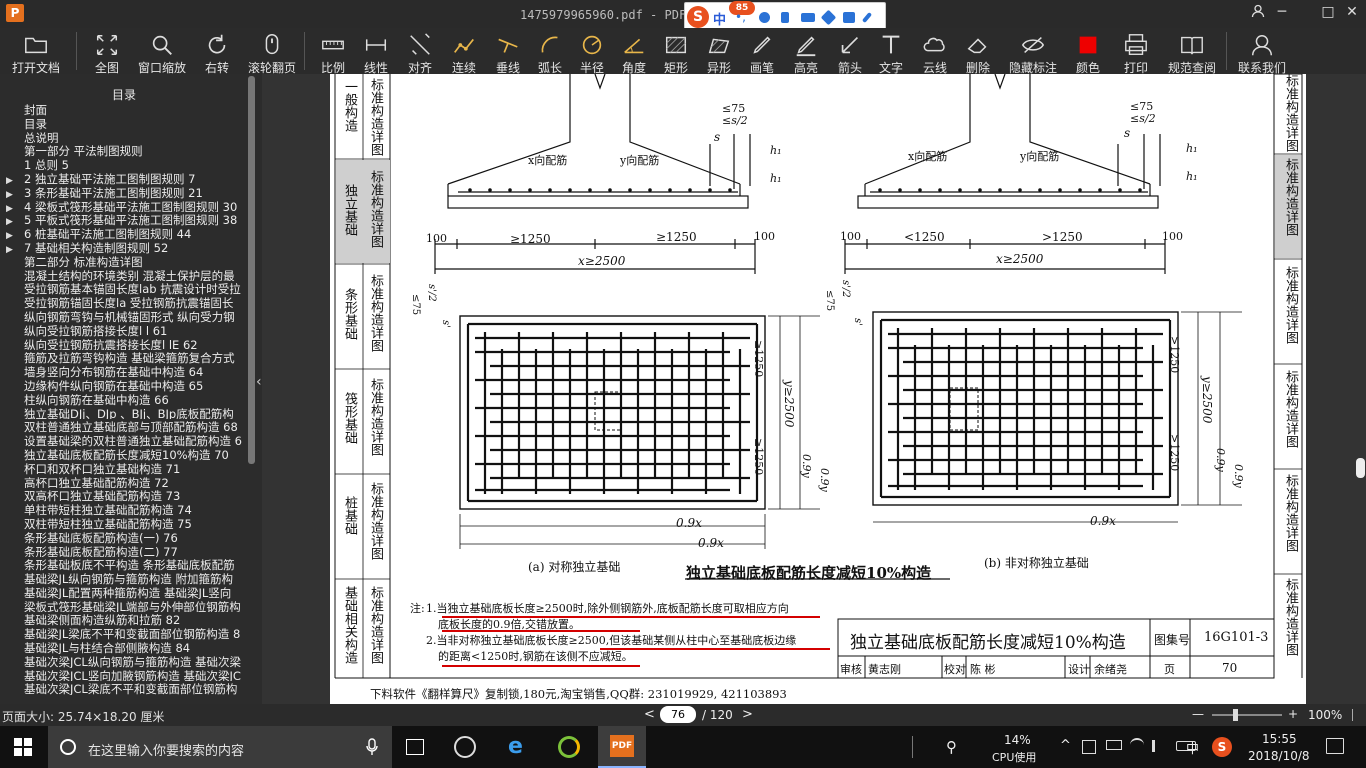 Image resolution: width=1366 pixels, height=768 pixels. I want to click on zoom-out-button: —, so click(1198, 714).